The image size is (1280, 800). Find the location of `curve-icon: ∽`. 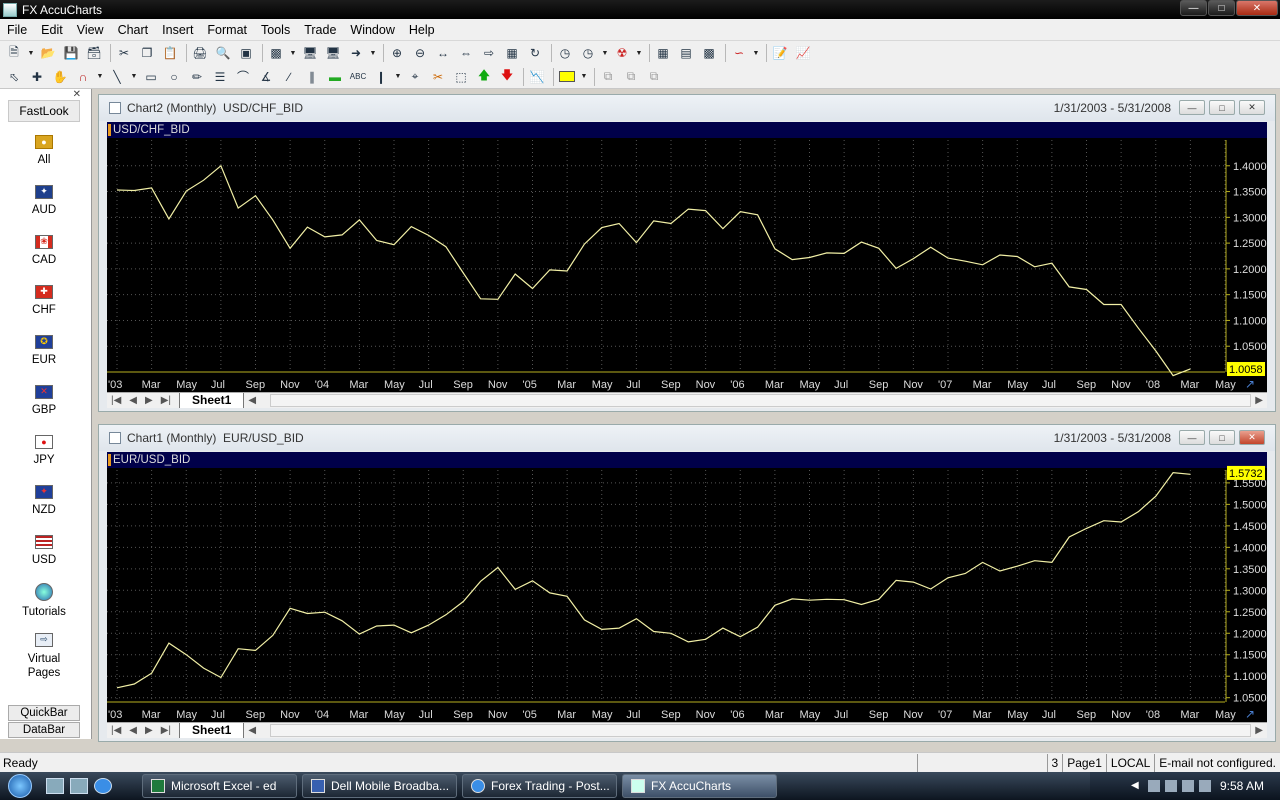

curve-icon: ∽ is located at coordinates (739, 53).